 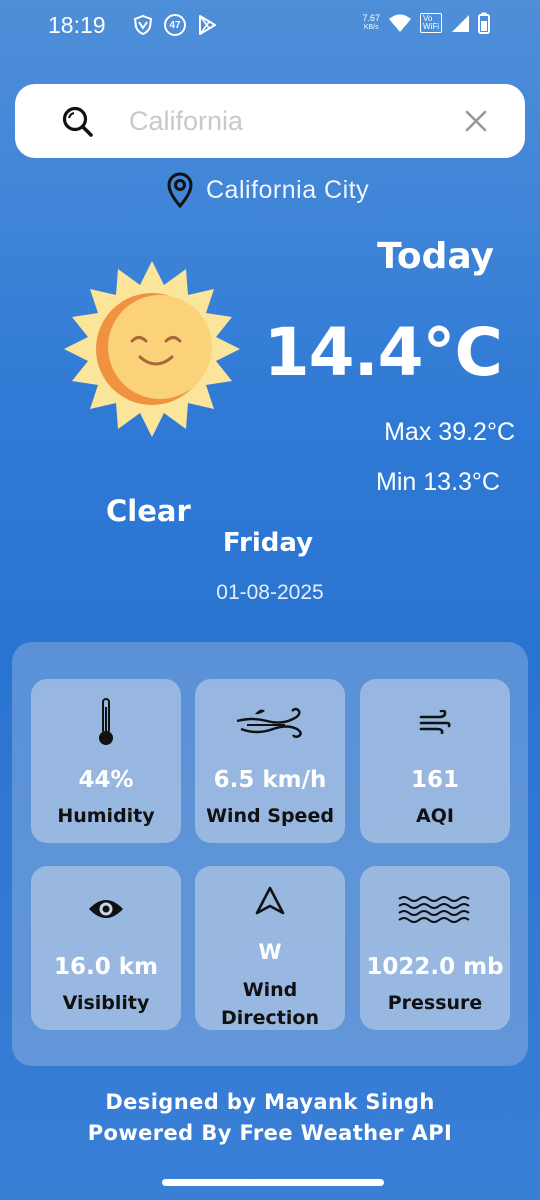 I want to click on eye-icon, so click(x=106, y=909).